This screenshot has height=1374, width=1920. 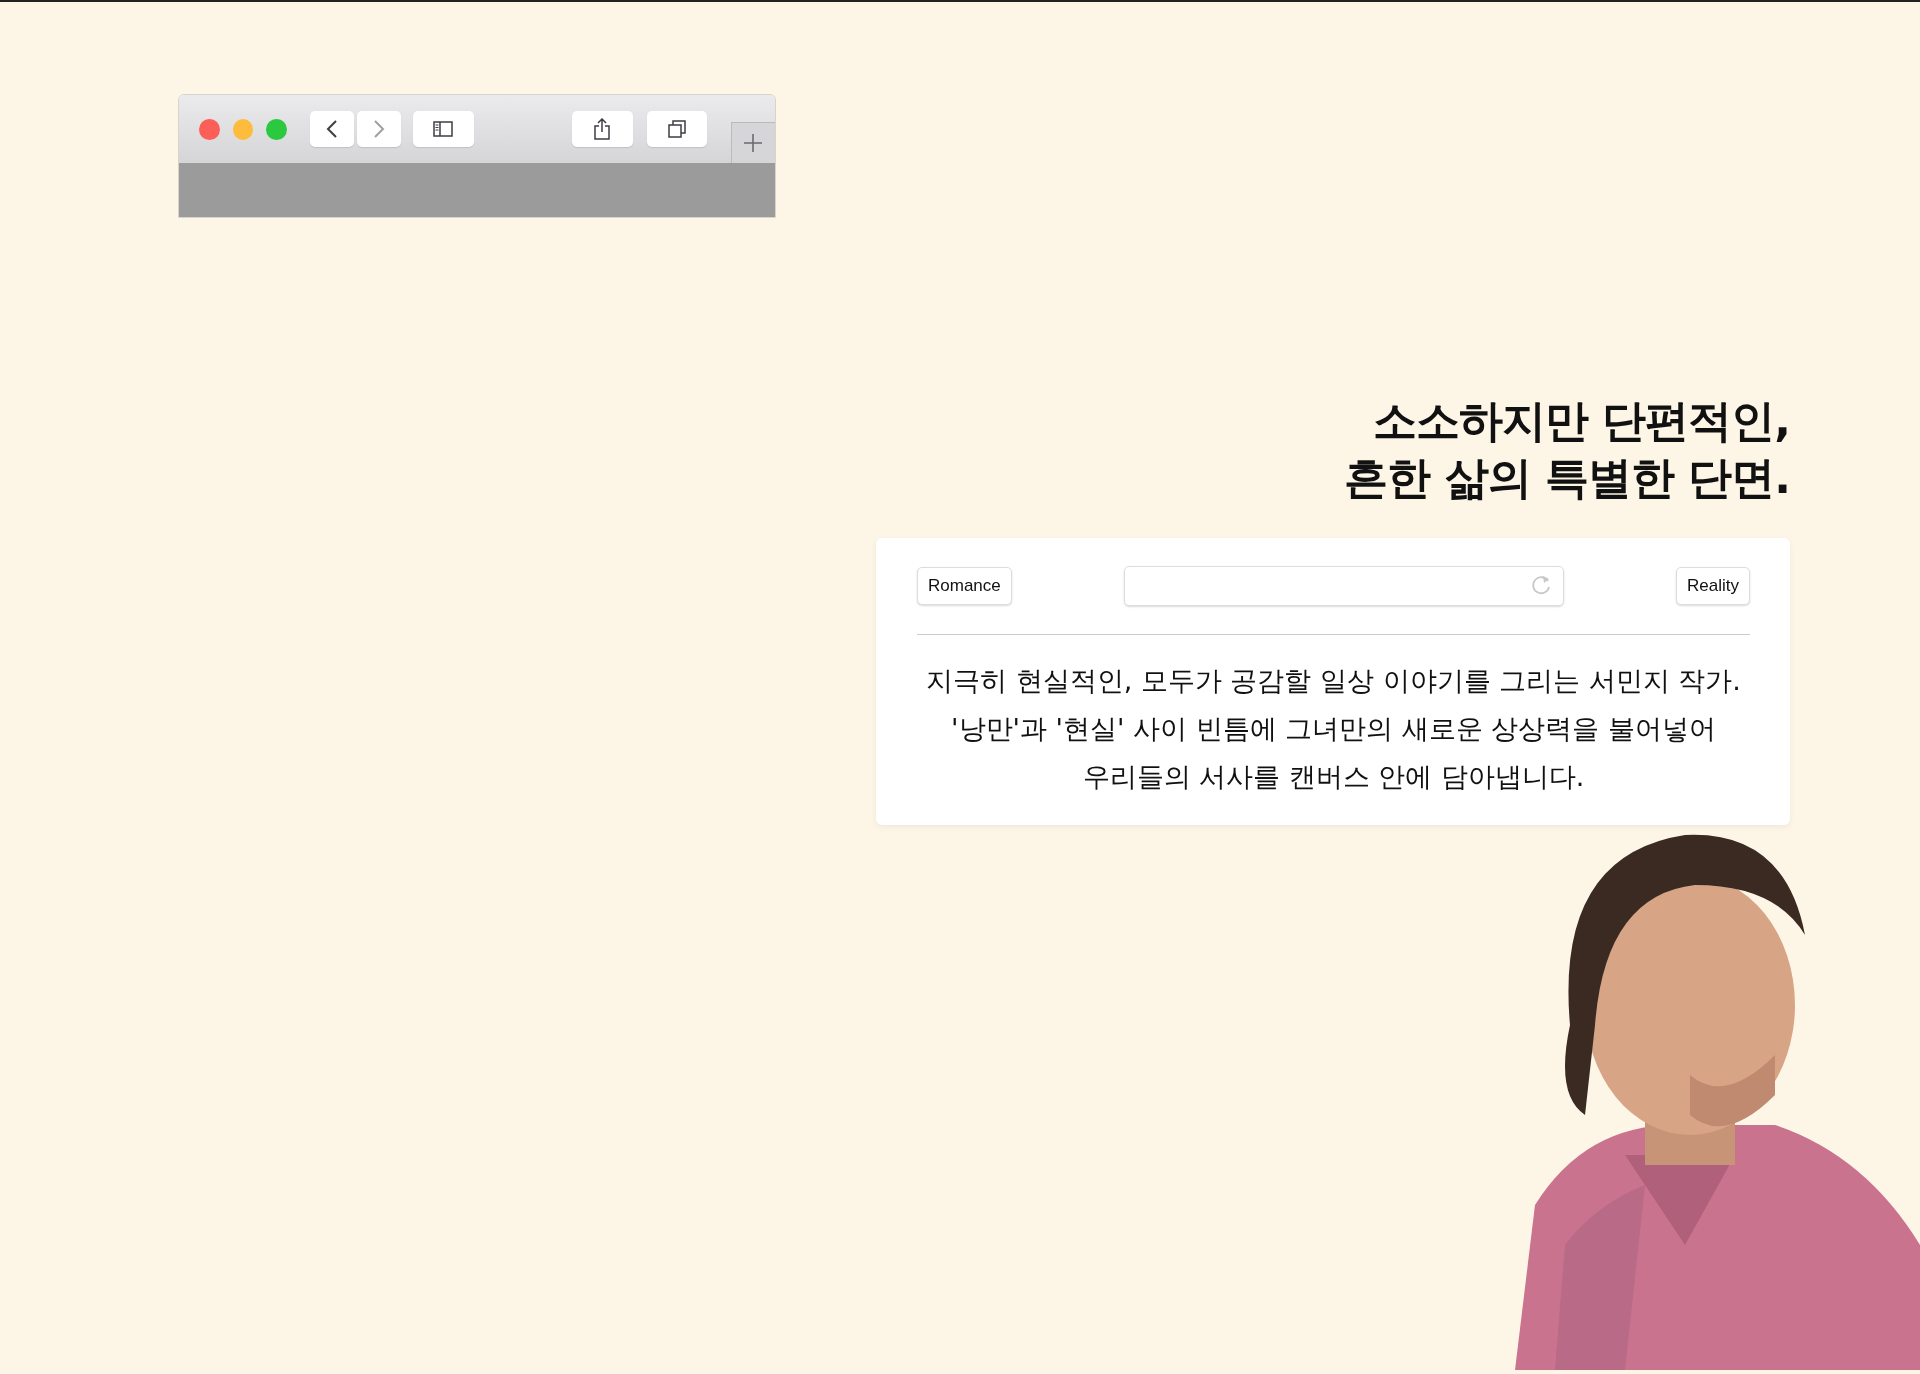 I want to click on share-icon, so click(x=602, y=129).